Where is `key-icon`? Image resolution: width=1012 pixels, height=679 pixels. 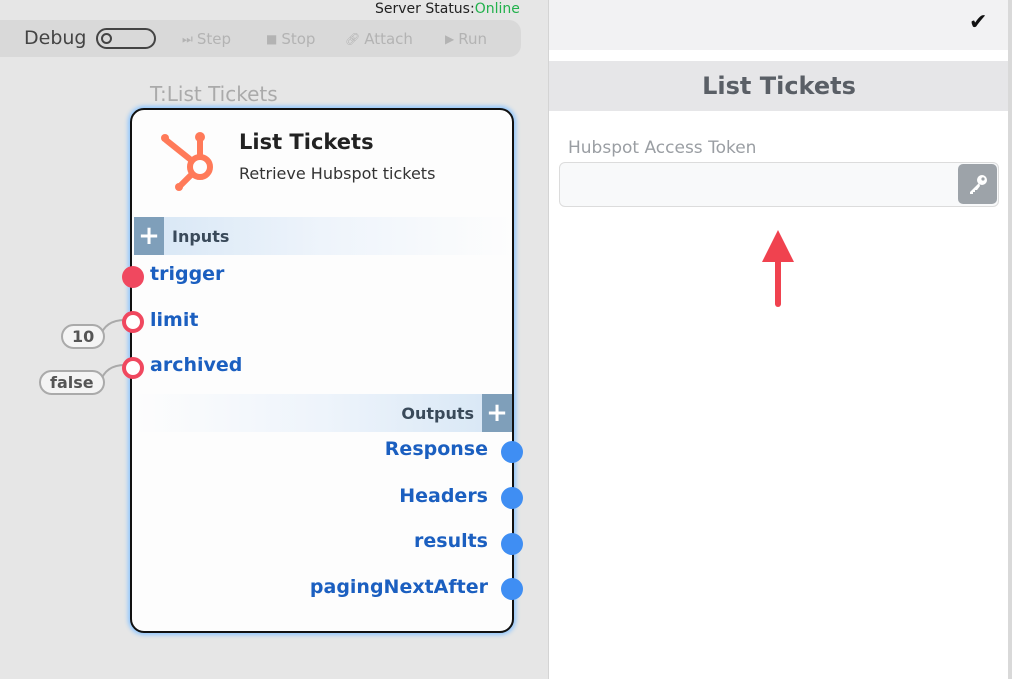 key-icon is located at coordinates (978, 184).